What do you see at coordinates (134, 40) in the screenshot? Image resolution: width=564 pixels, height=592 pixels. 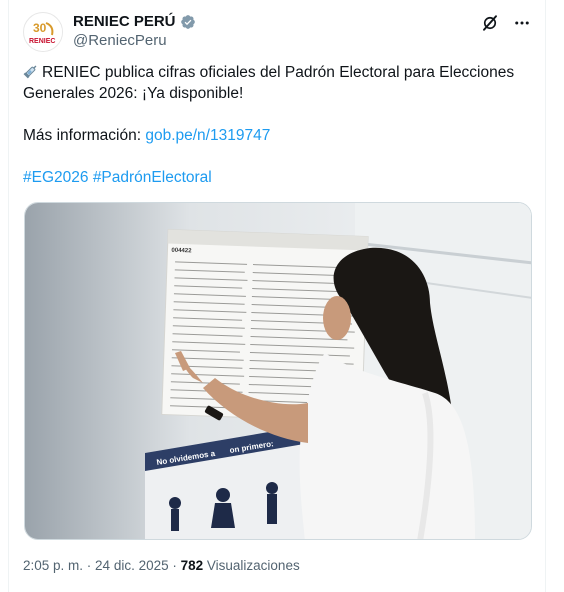 I see `handle: @ReniecPeru` at bounding box center [134, 40].